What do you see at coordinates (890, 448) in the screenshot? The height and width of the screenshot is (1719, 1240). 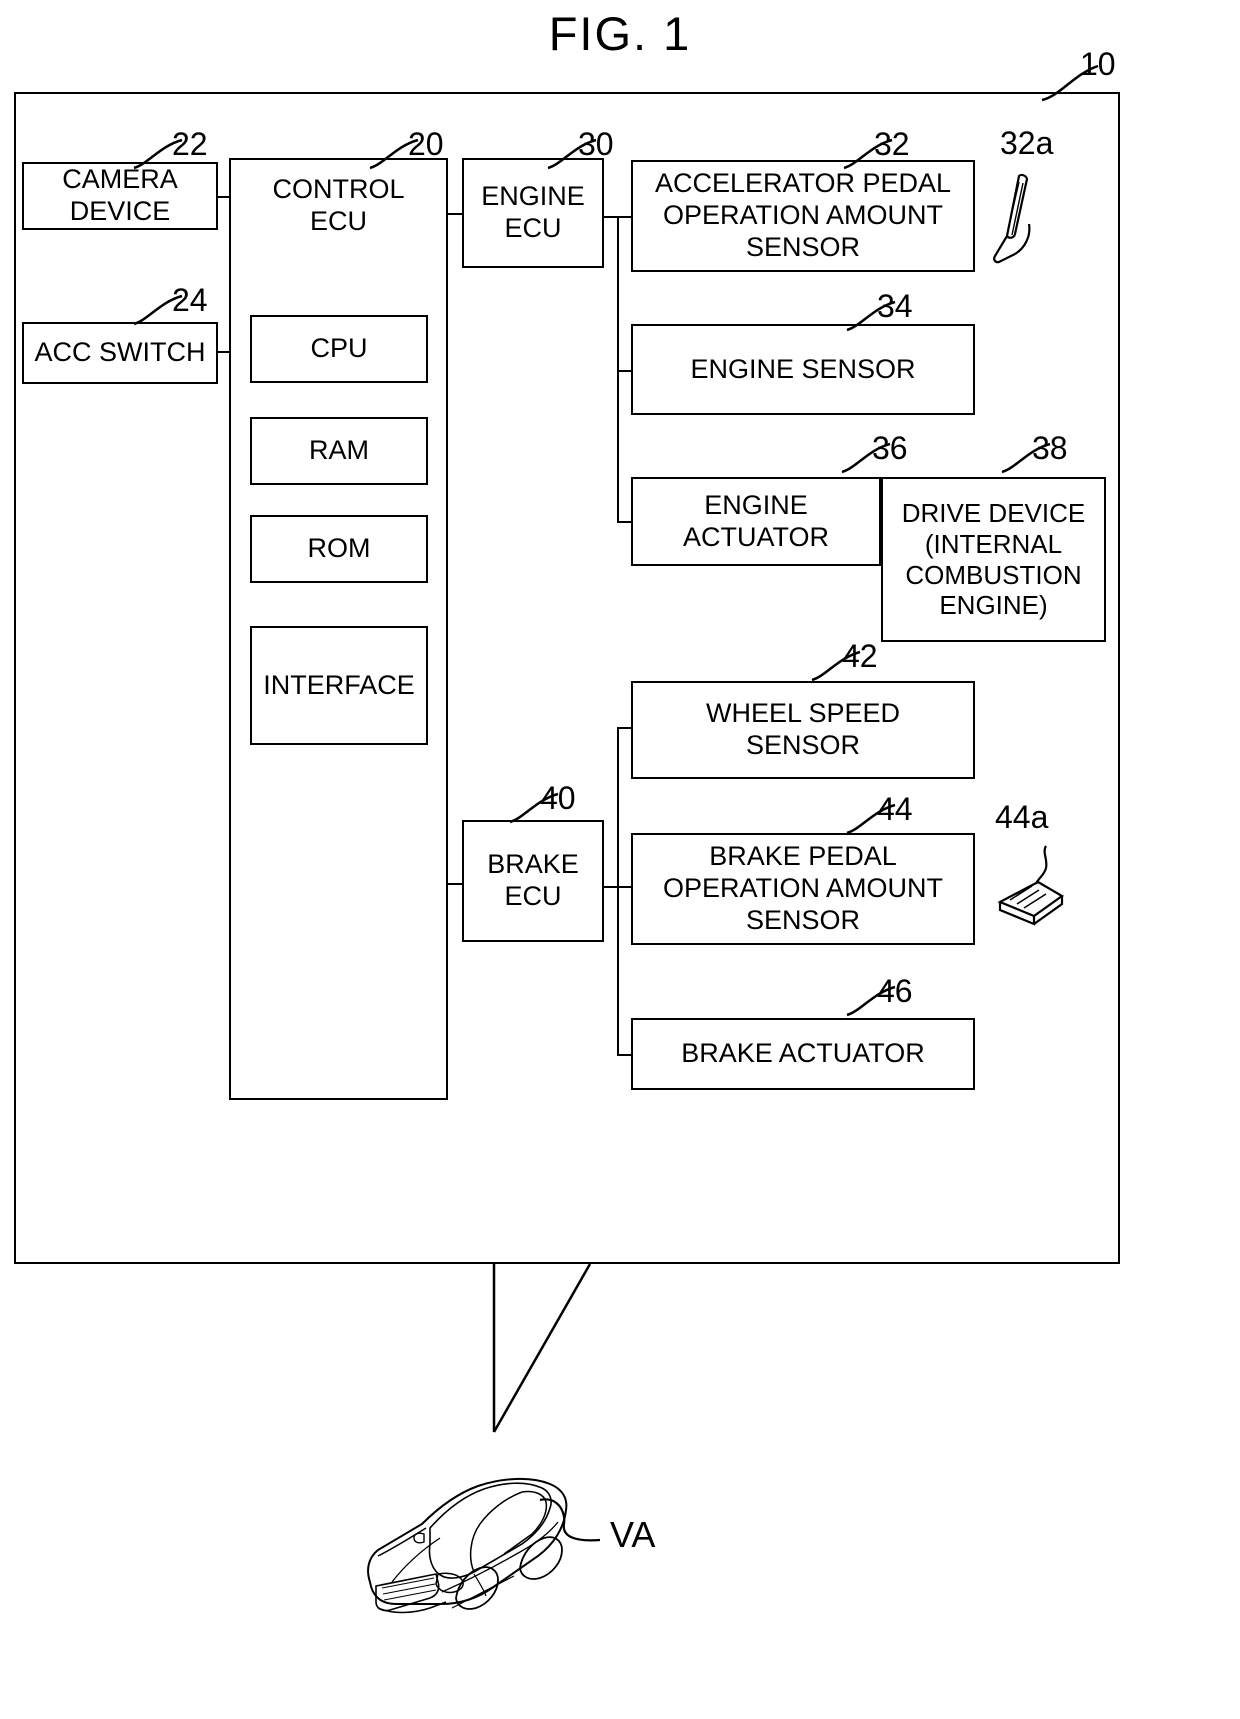 I see `ref-36: 36` at bounding box center [890, 448].